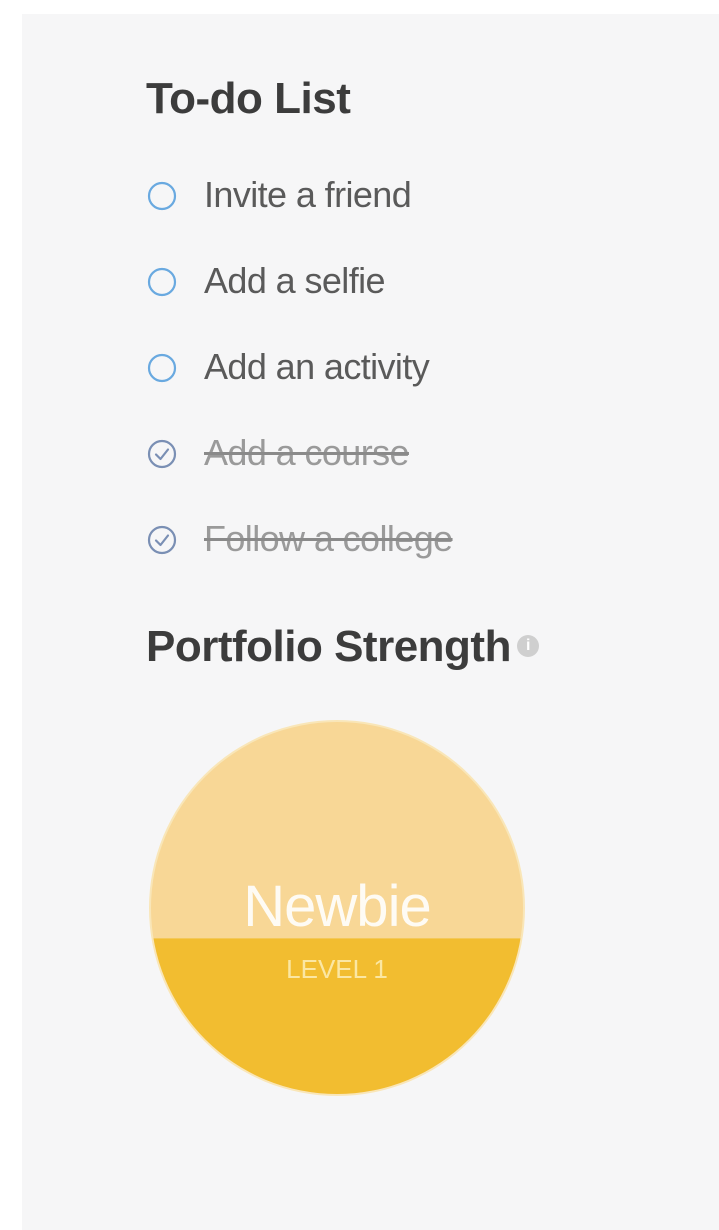 This screenshot has height=1230, width=719. What do you see at coordinates (337, 969) in the screenshot?
I see `badge-level-number: LEVEL 1` at bounding box center [337, 969].